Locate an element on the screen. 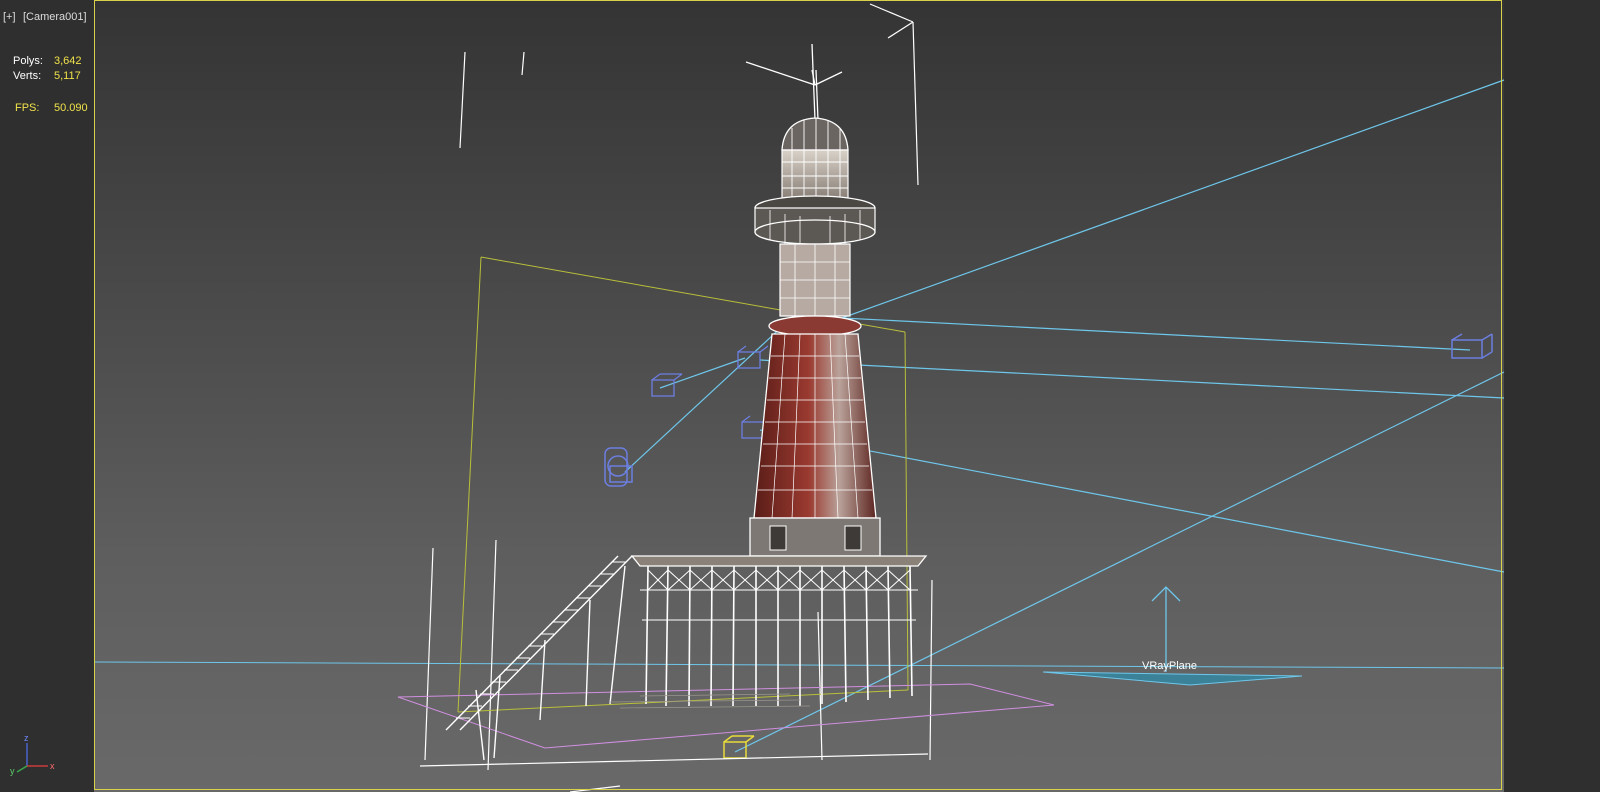  verts-label: Verts: is located at coordinates (27, 76).